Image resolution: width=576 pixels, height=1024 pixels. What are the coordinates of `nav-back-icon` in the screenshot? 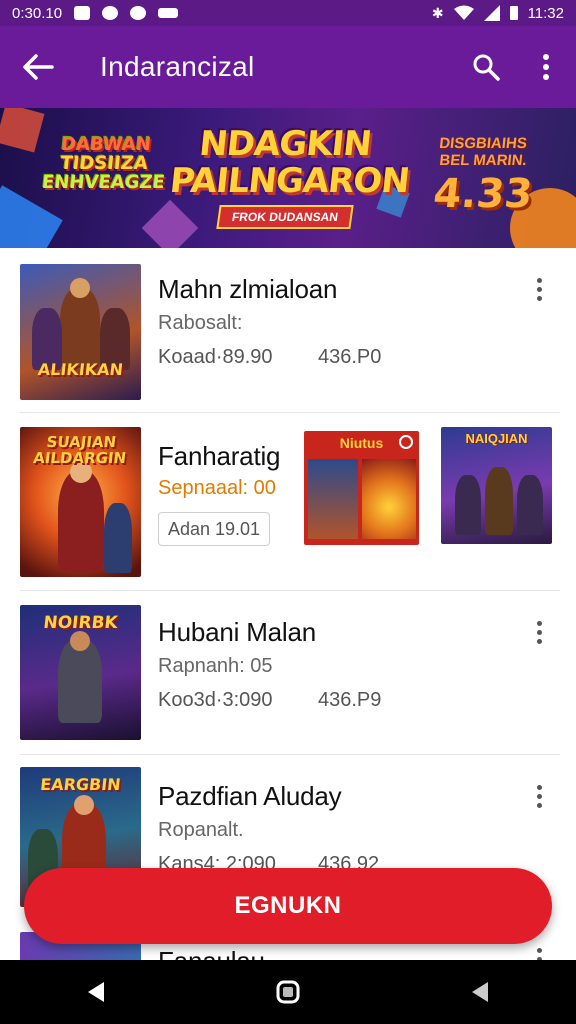 It's located at (96, 992).